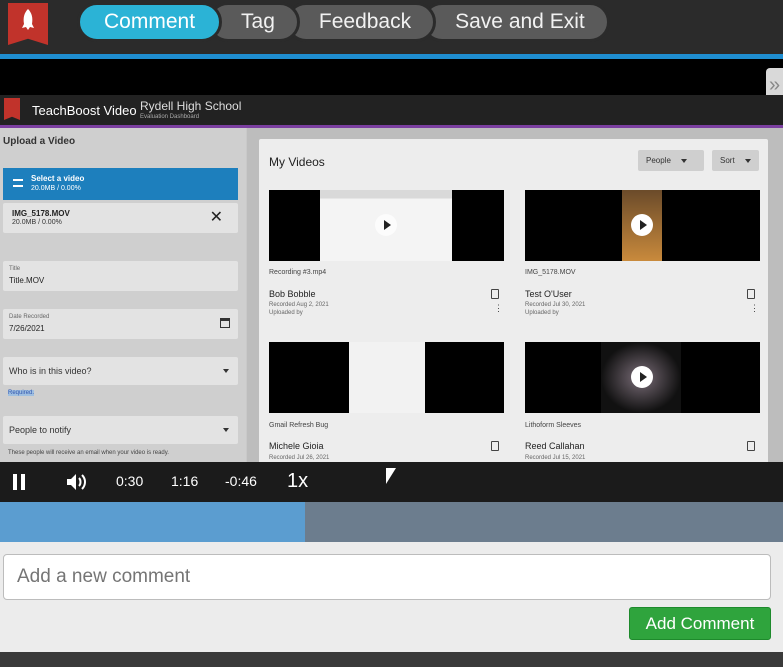  What do you see at coordinates (299, 425) in the screenshot?
I see `video-file-name: Gmail Refresh Bug` at bounding box center [299, 425].